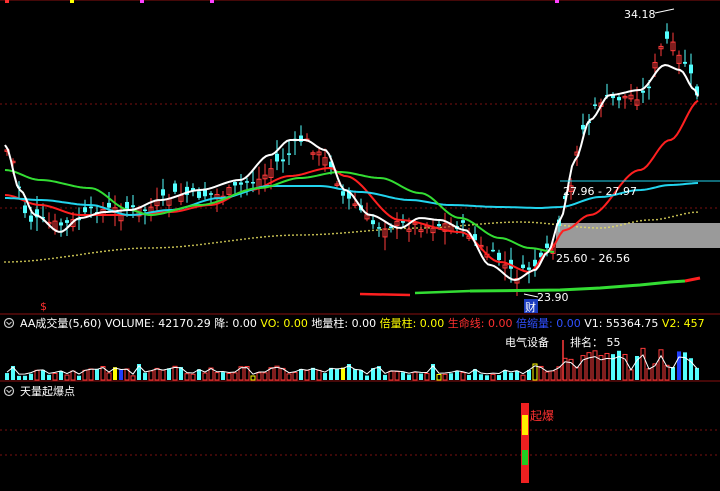 Image resolution: width=720 pixels, height=491 pixels. I want to click on legend-item-7: V1: 55364.75, so click(623, 323).